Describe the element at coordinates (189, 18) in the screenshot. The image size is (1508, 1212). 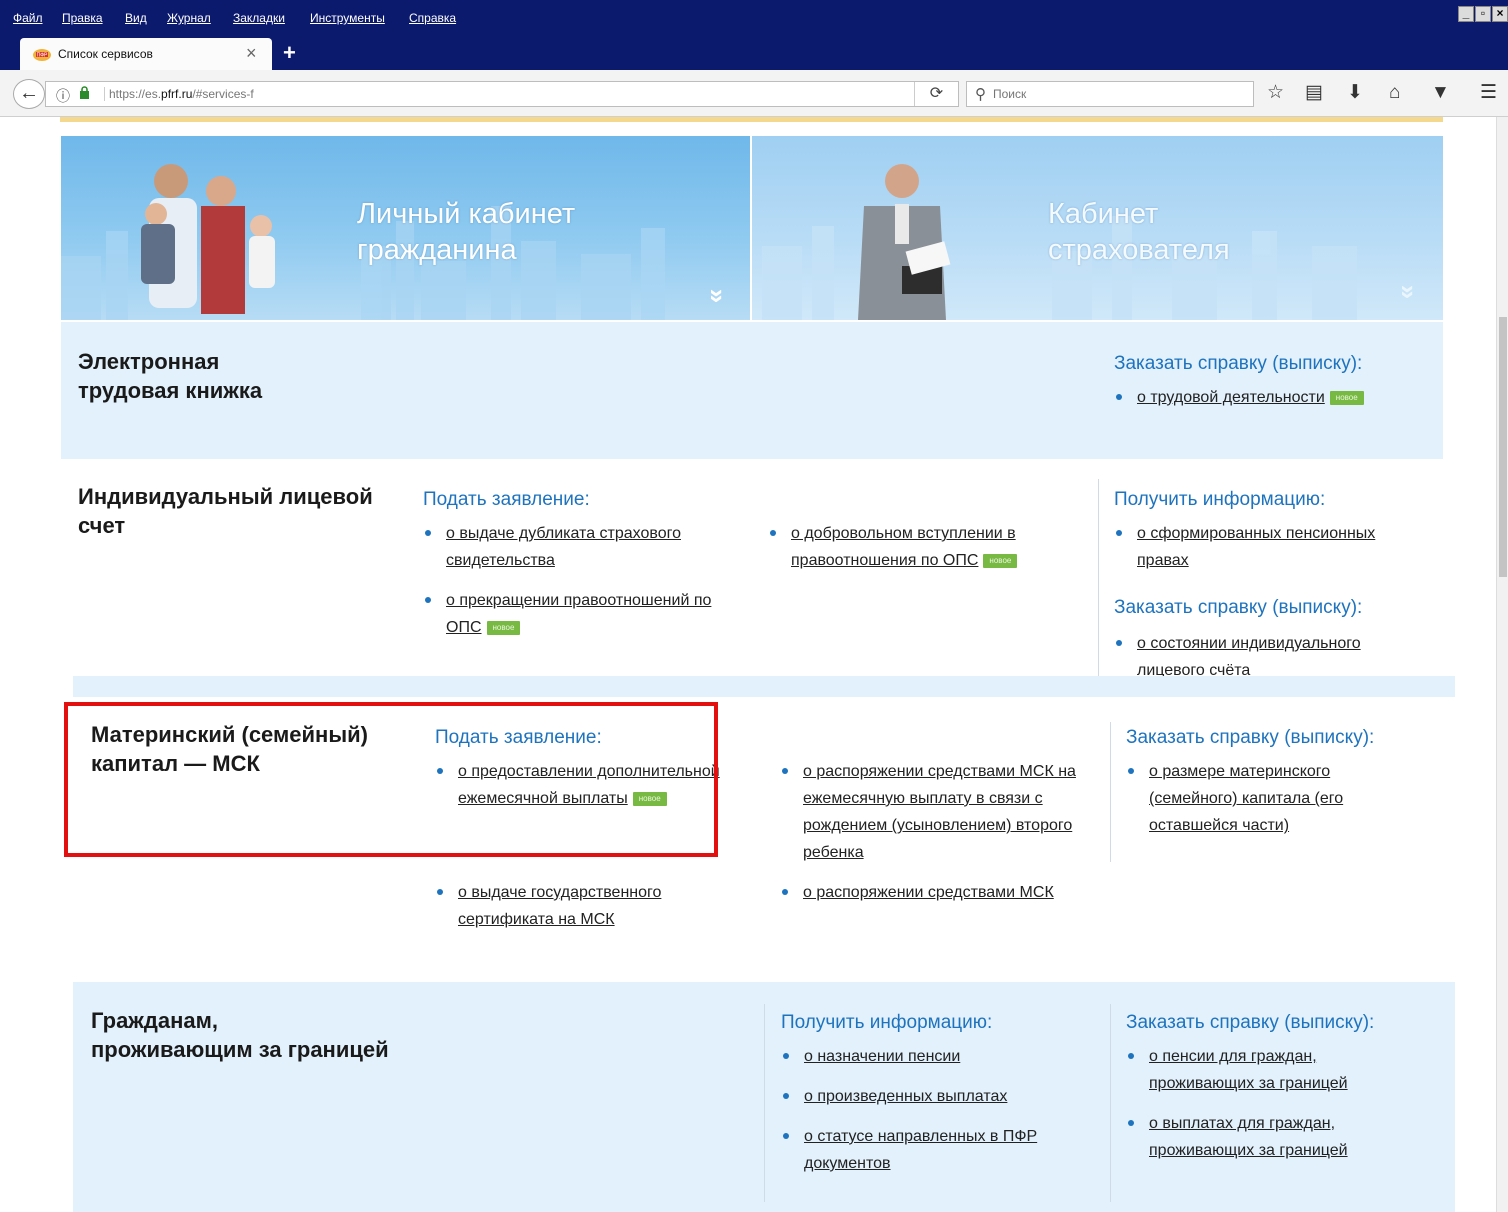
I see `menu-history: Журнал` at that location.